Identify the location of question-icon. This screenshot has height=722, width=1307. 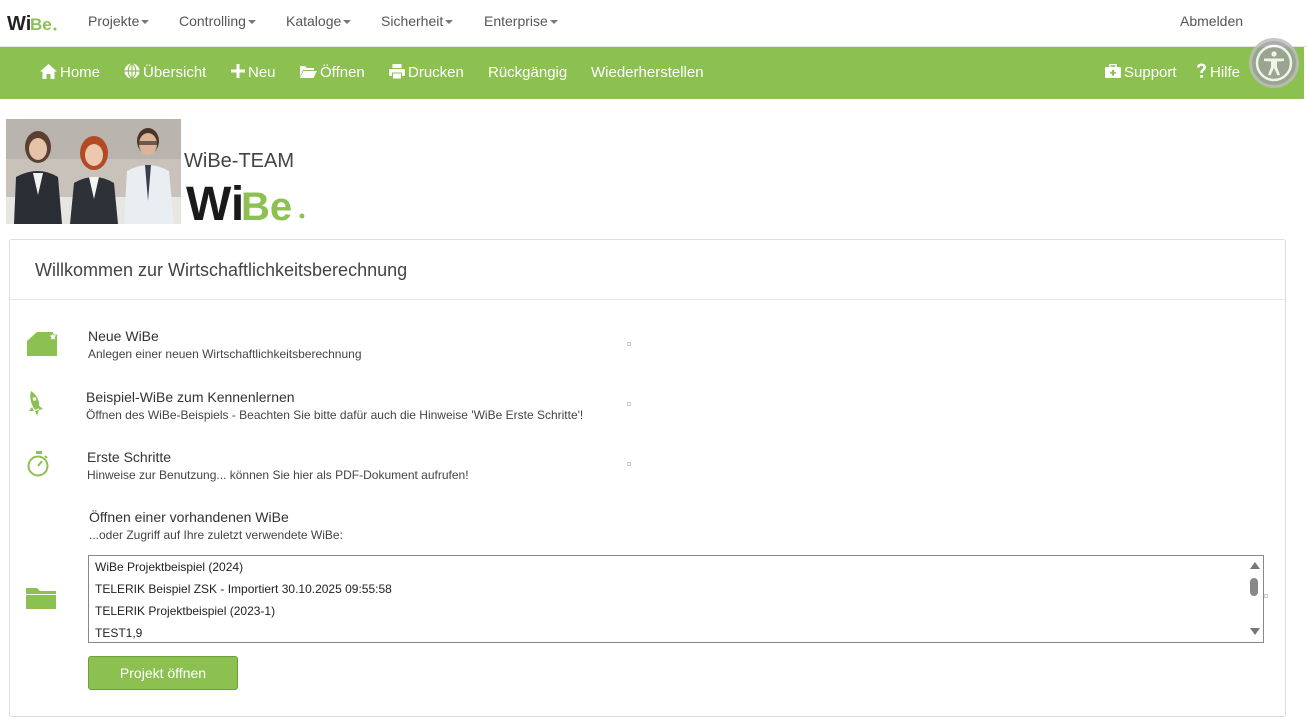
(1201, 70).